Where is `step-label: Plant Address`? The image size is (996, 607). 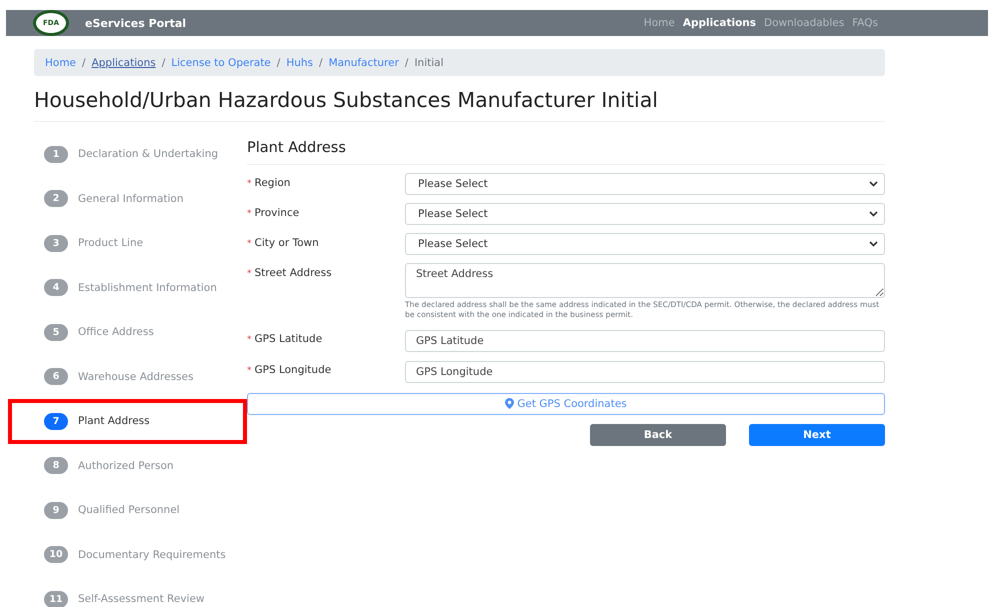 step-label: Plant Address is located at coordinates (114, 421).